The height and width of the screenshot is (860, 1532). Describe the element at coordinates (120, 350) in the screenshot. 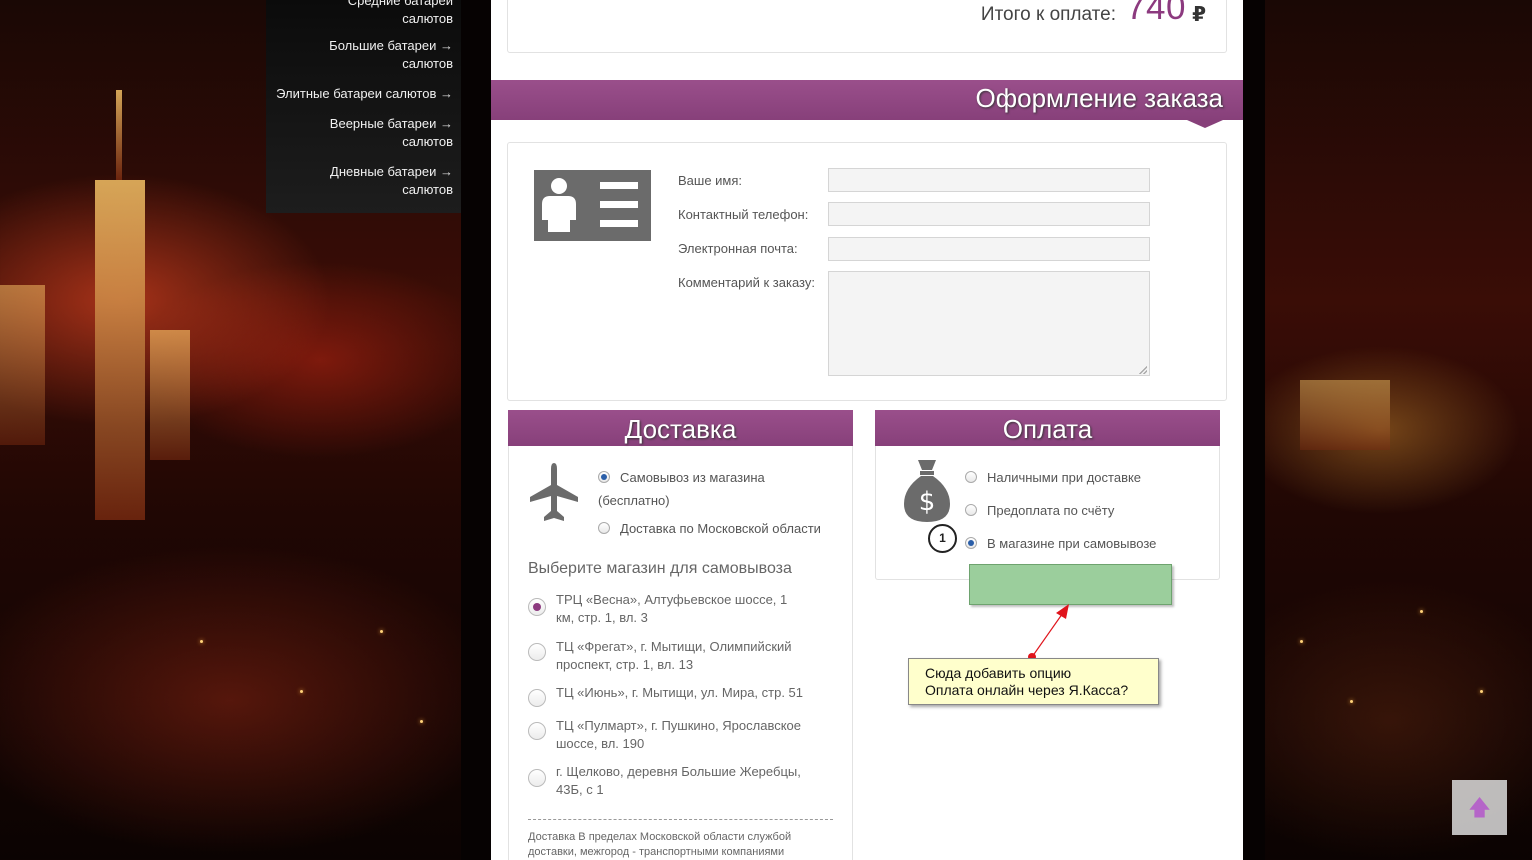

I see `background-tower` at that location.